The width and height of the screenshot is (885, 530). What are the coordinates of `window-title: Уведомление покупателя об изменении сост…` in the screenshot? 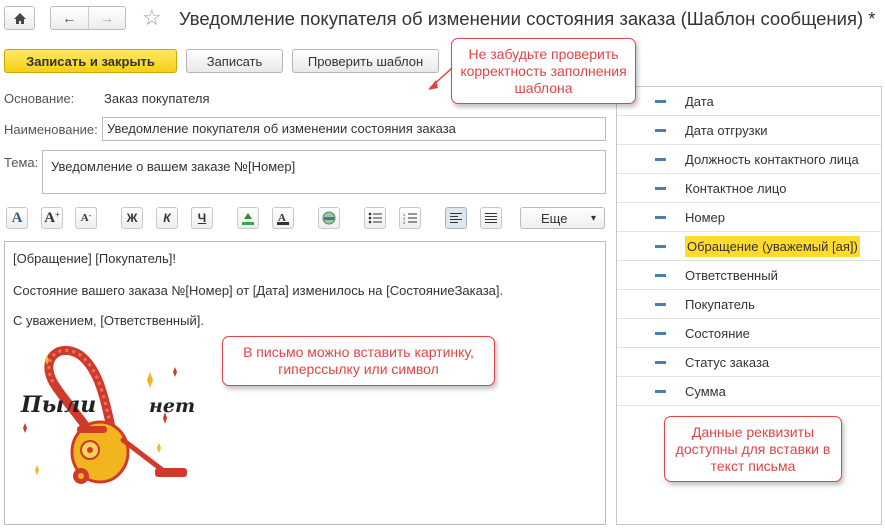 It's located at (527, 18).